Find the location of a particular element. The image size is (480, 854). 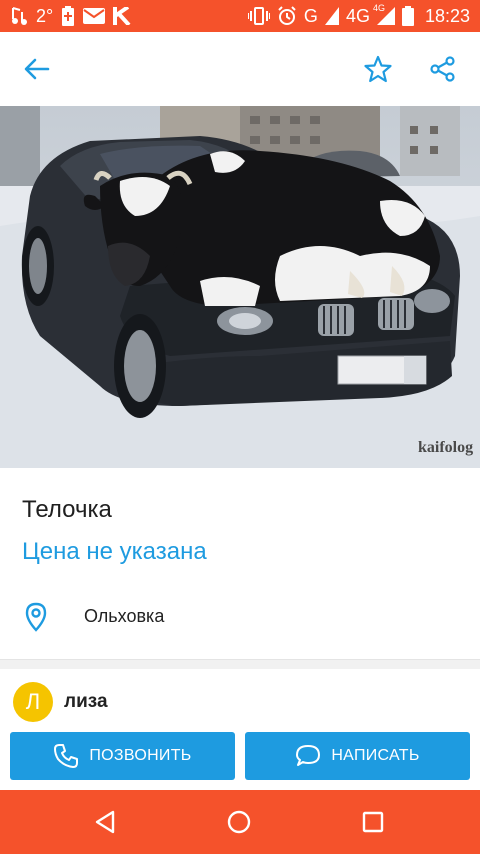

write-button: НАПИСАТЬ is located at coordinates (357, 756).